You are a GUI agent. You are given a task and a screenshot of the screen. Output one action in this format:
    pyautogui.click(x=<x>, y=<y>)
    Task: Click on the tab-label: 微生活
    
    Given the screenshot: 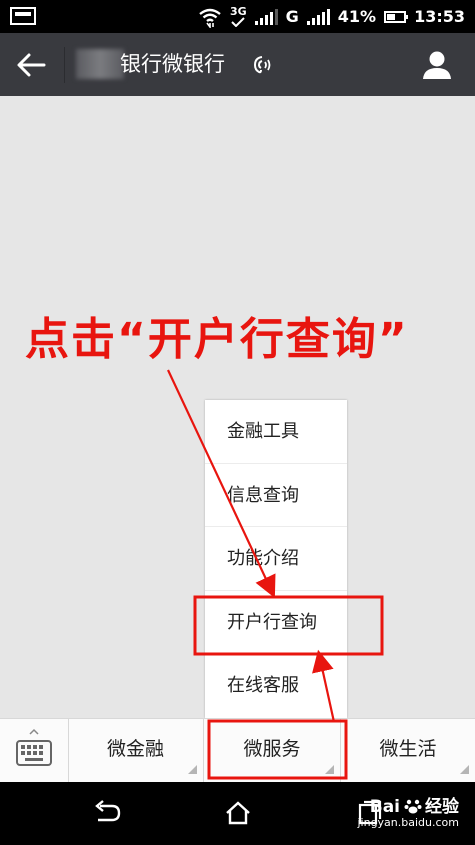 What is the action you would take?
    pyautogui.click(x=408, y=749)
    